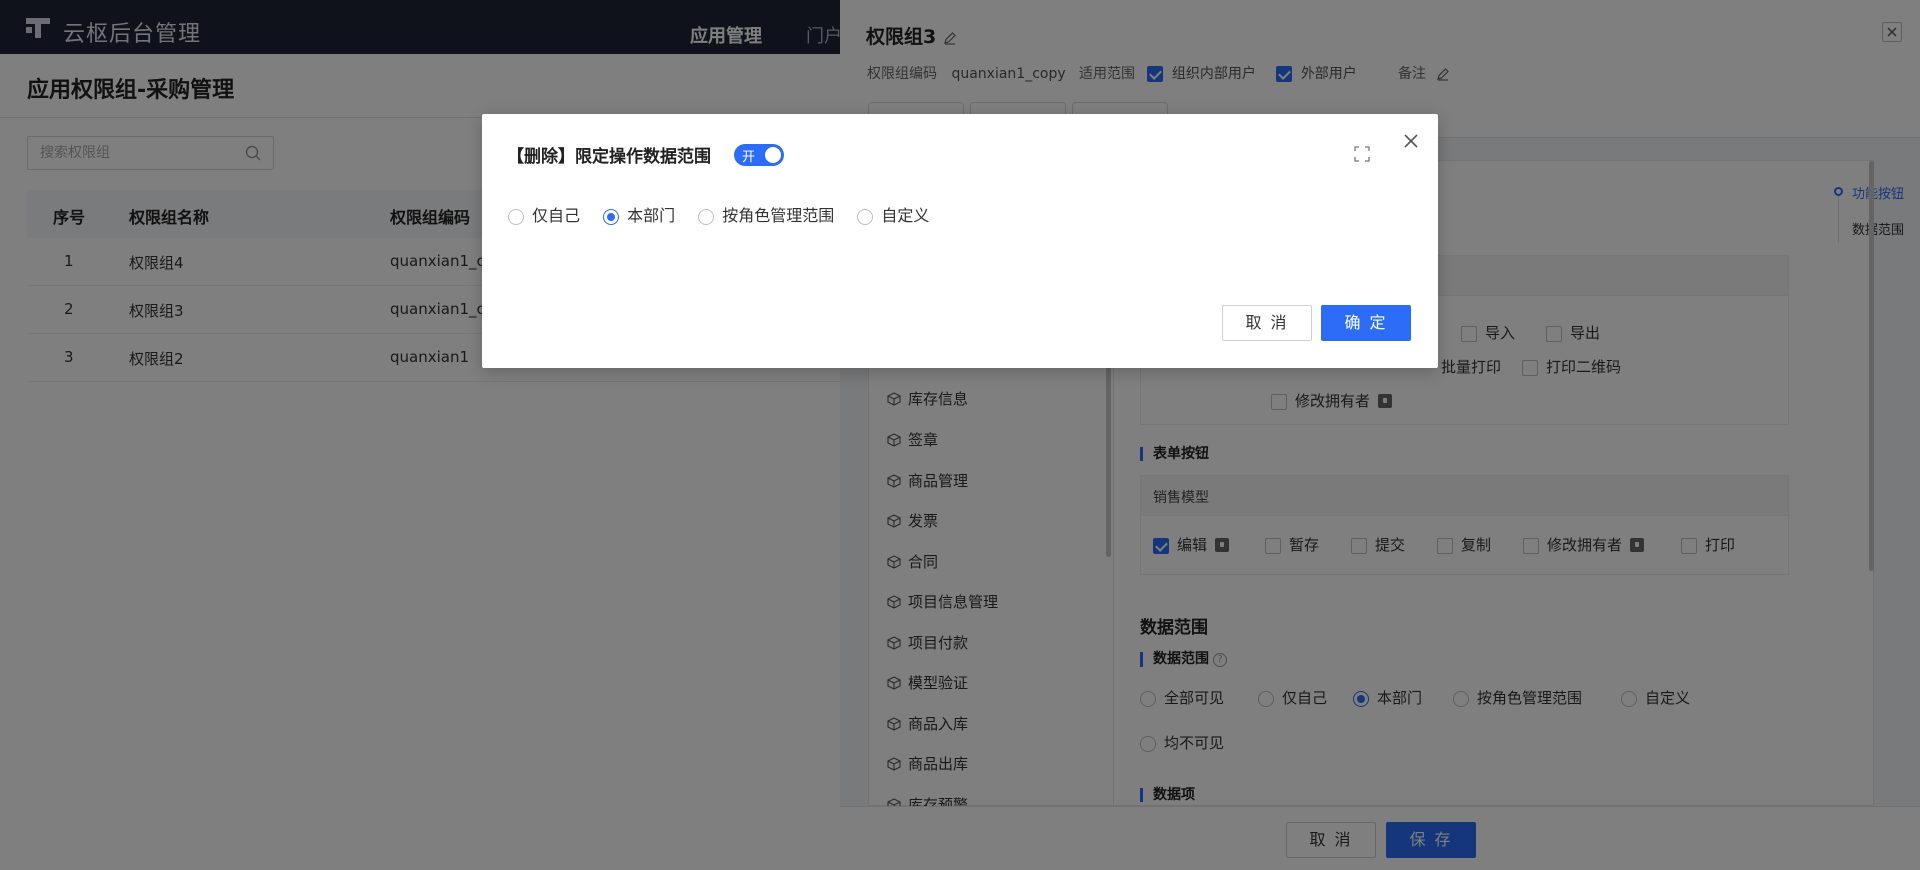 The width and height of the screenshot is (1920, 870). I want to click on close-icon, so click(1411, 141).